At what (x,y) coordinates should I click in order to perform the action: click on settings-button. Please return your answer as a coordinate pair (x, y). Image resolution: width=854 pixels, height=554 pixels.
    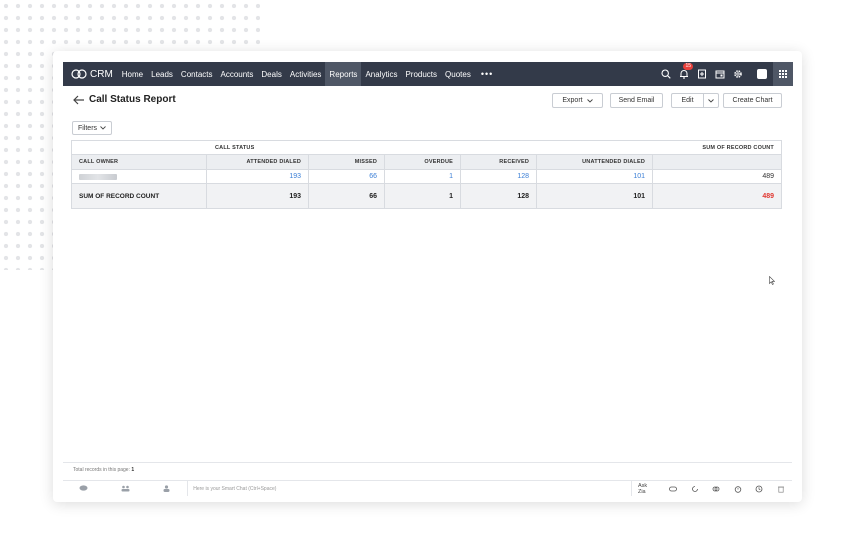
    Looking at the image, I should click on (738, 74).